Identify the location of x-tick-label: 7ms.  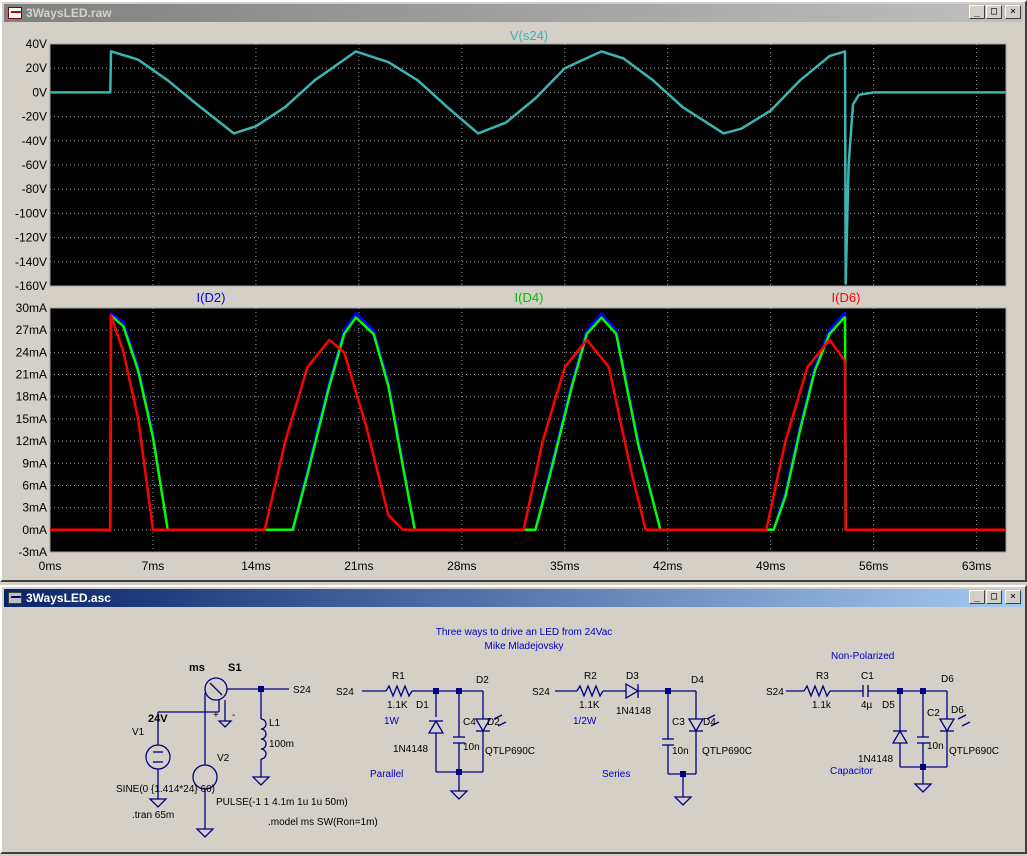
(153, 566).